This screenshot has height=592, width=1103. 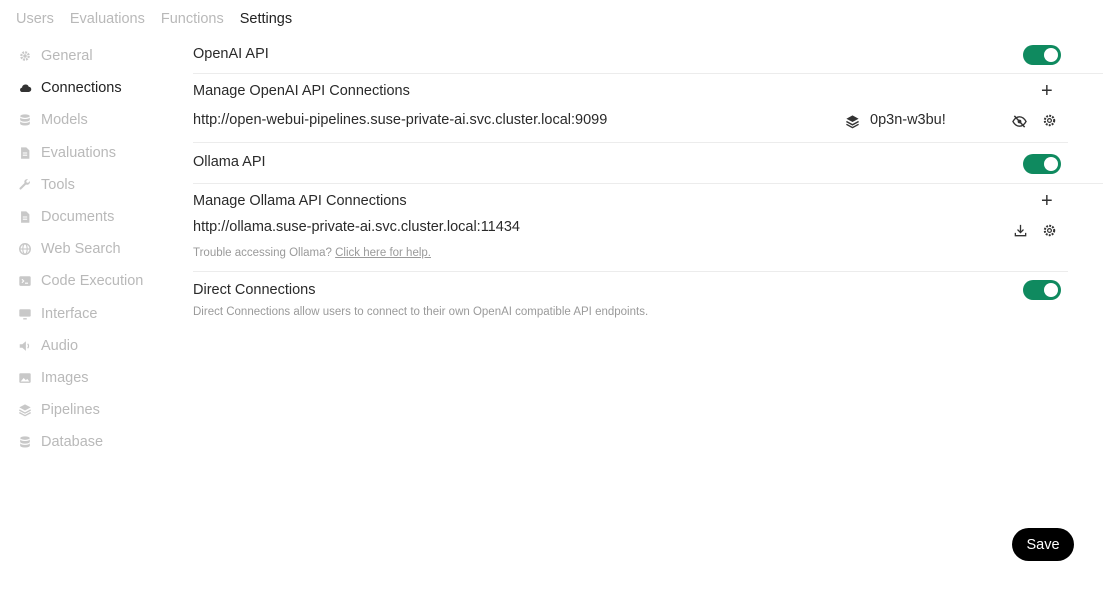 I want to click on sidebar-item-documents: Documents, so click(x=97, y=217).